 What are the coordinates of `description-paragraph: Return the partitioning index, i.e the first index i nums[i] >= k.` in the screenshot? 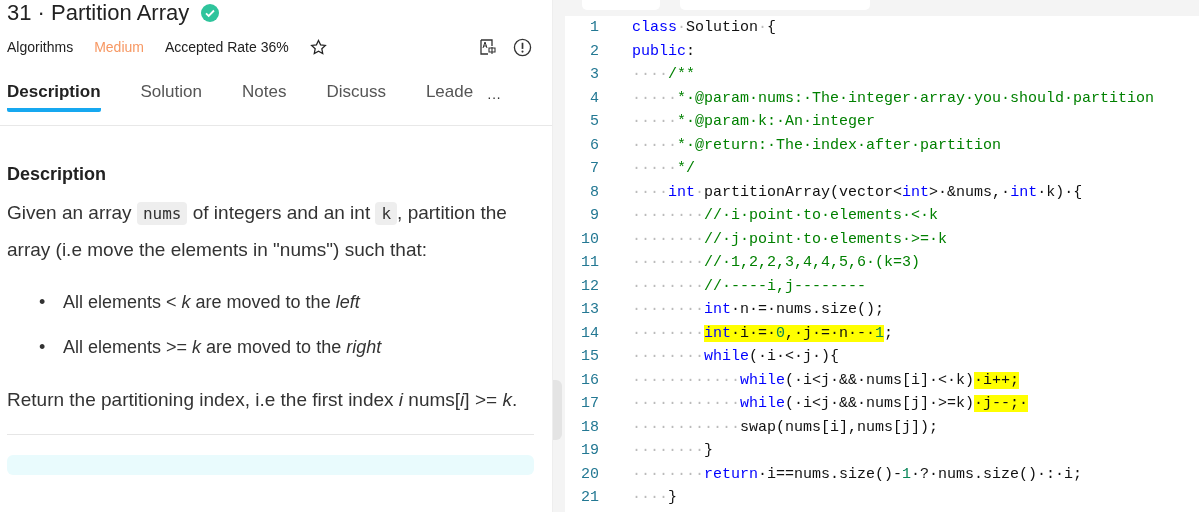 It's located at (263, 400).